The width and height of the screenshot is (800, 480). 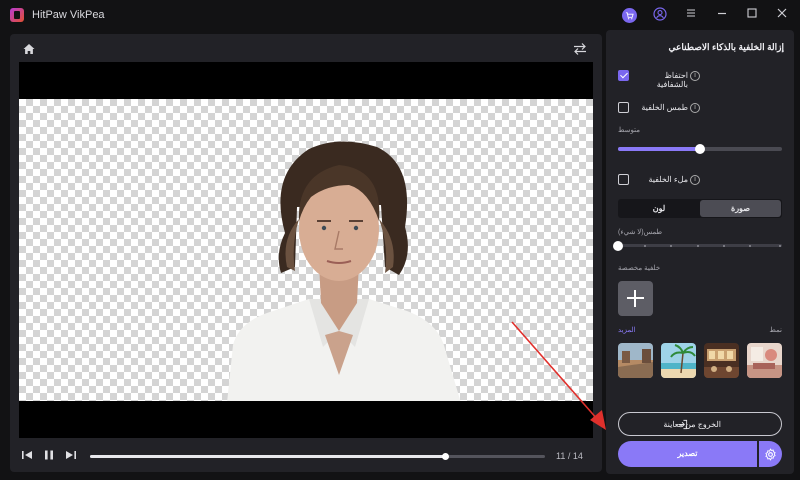 What do you see at coordinates (782, 15) in the screenshot?
I see `close-icon` at bounding box center [782, 15].